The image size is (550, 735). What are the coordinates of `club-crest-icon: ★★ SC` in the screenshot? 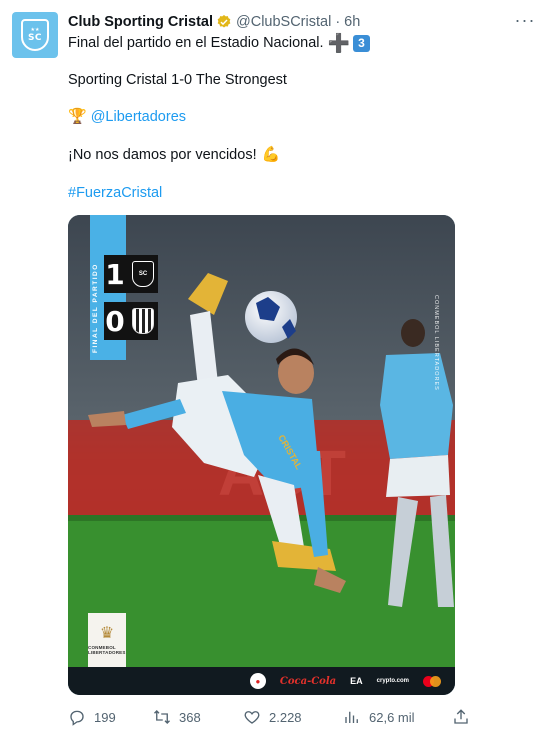 It's located at (35, 35).